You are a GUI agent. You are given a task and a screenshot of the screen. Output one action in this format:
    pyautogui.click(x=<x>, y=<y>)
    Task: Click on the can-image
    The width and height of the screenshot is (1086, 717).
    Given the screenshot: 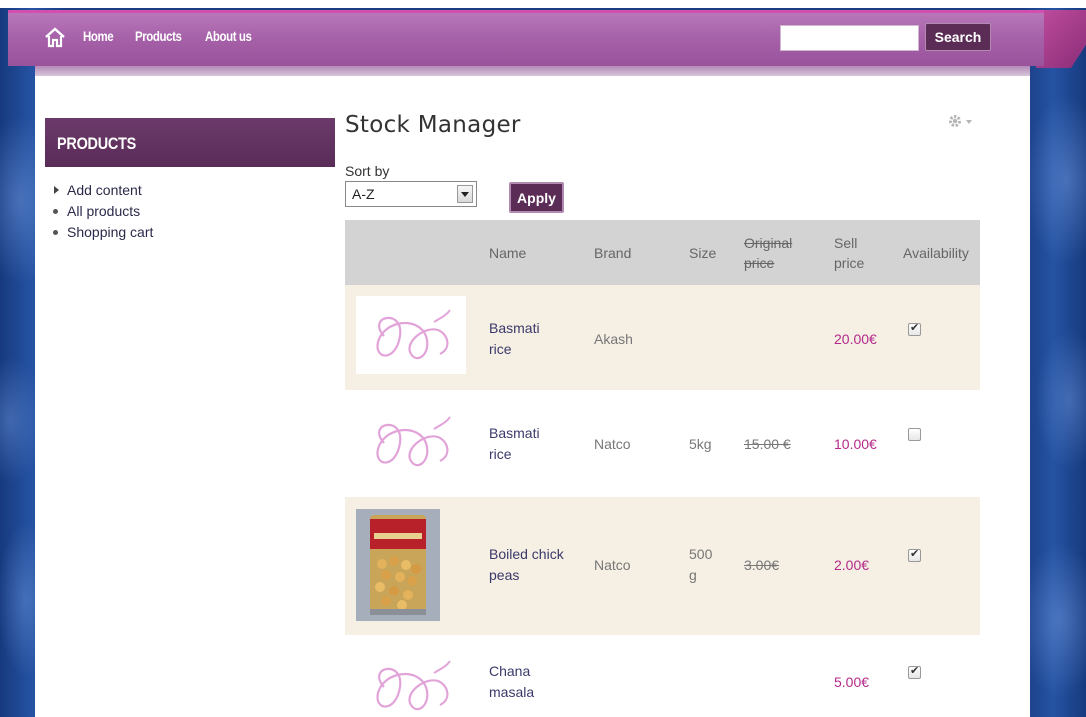 What is the action you would take?
    pyautogui.click(x=398, y=565)
    